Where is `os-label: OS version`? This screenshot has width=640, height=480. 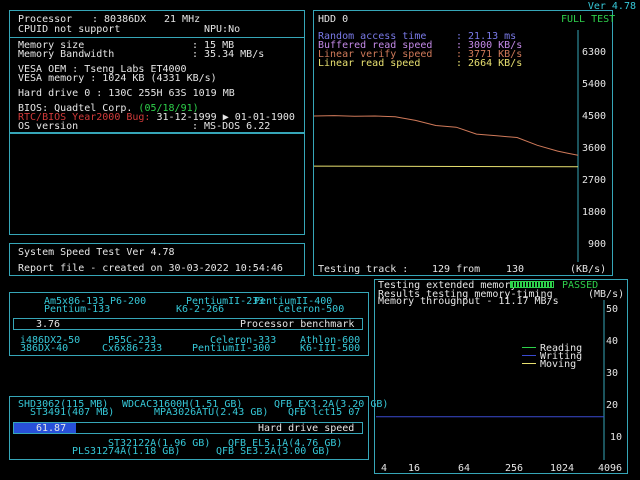 os-label: OS version is located at coordinates (48, 126).